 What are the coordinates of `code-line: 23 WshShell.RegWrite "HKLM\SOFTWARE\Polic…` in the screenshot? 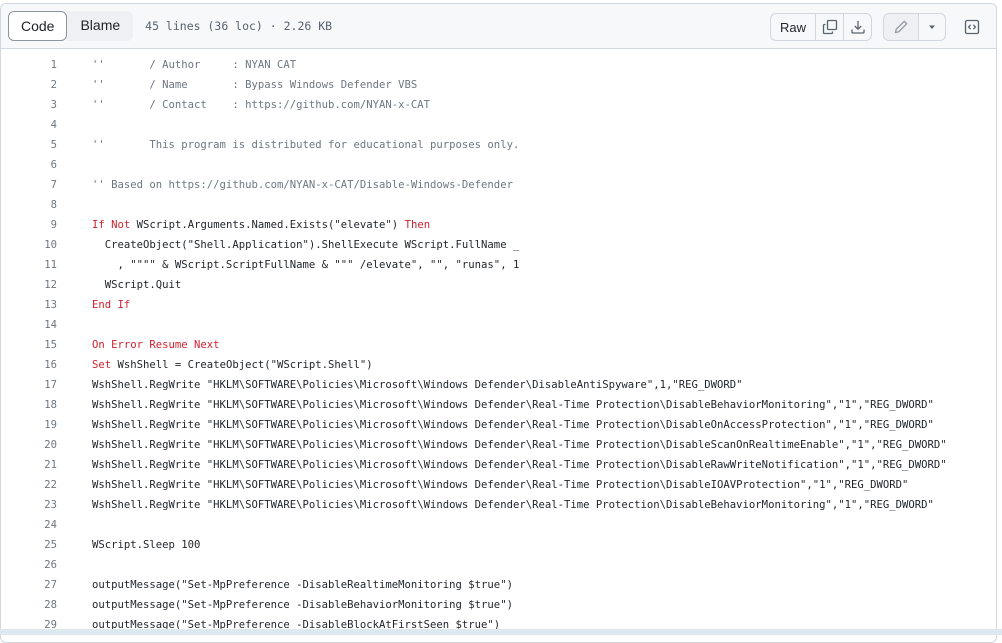 It's located at (498, 505).